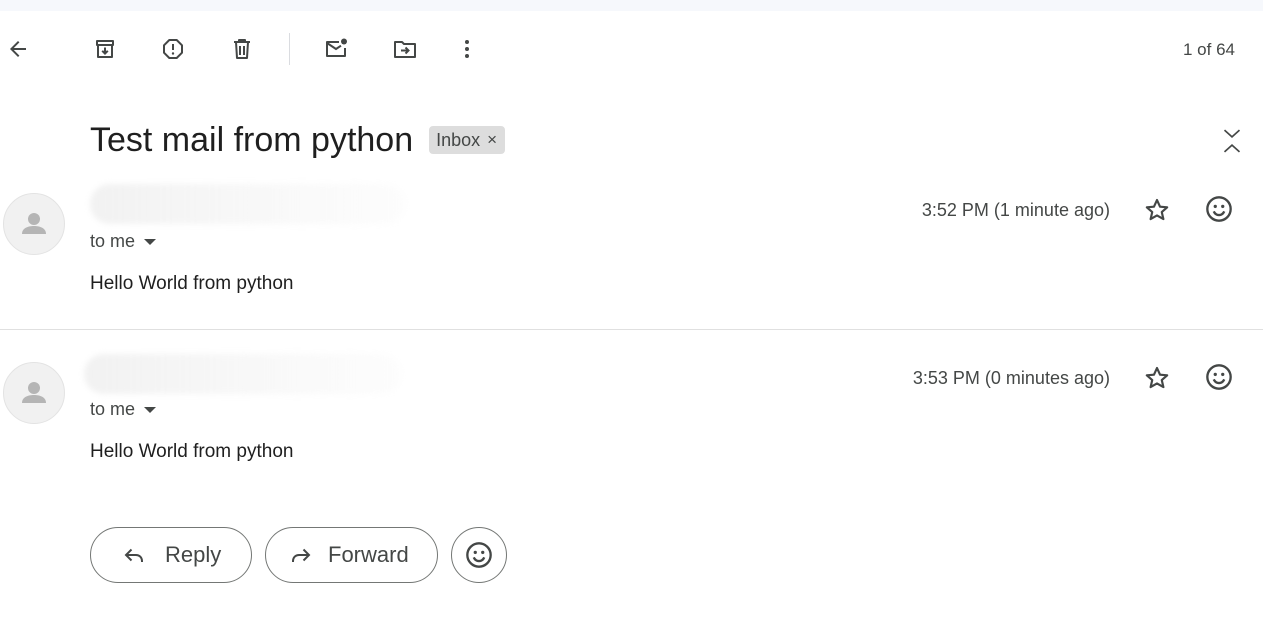 This screenshot has height=617, width=1263. Describe the element at coordinates (1209, 49) in the screenshot. I see `pager-count: 1 of 64` at that location.